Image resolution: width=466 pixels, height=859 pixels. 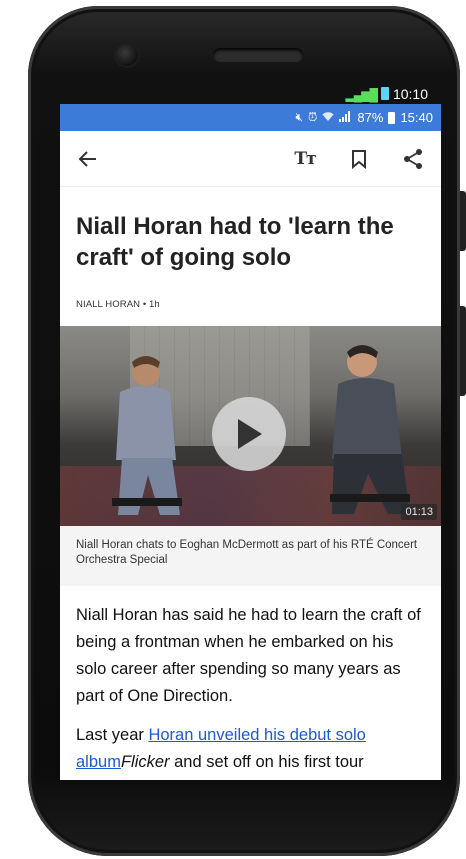 What do you see at coordinates (416, 117) in the screenshot?
I see `status-time: 15:40` at bounding box center [416, 117].